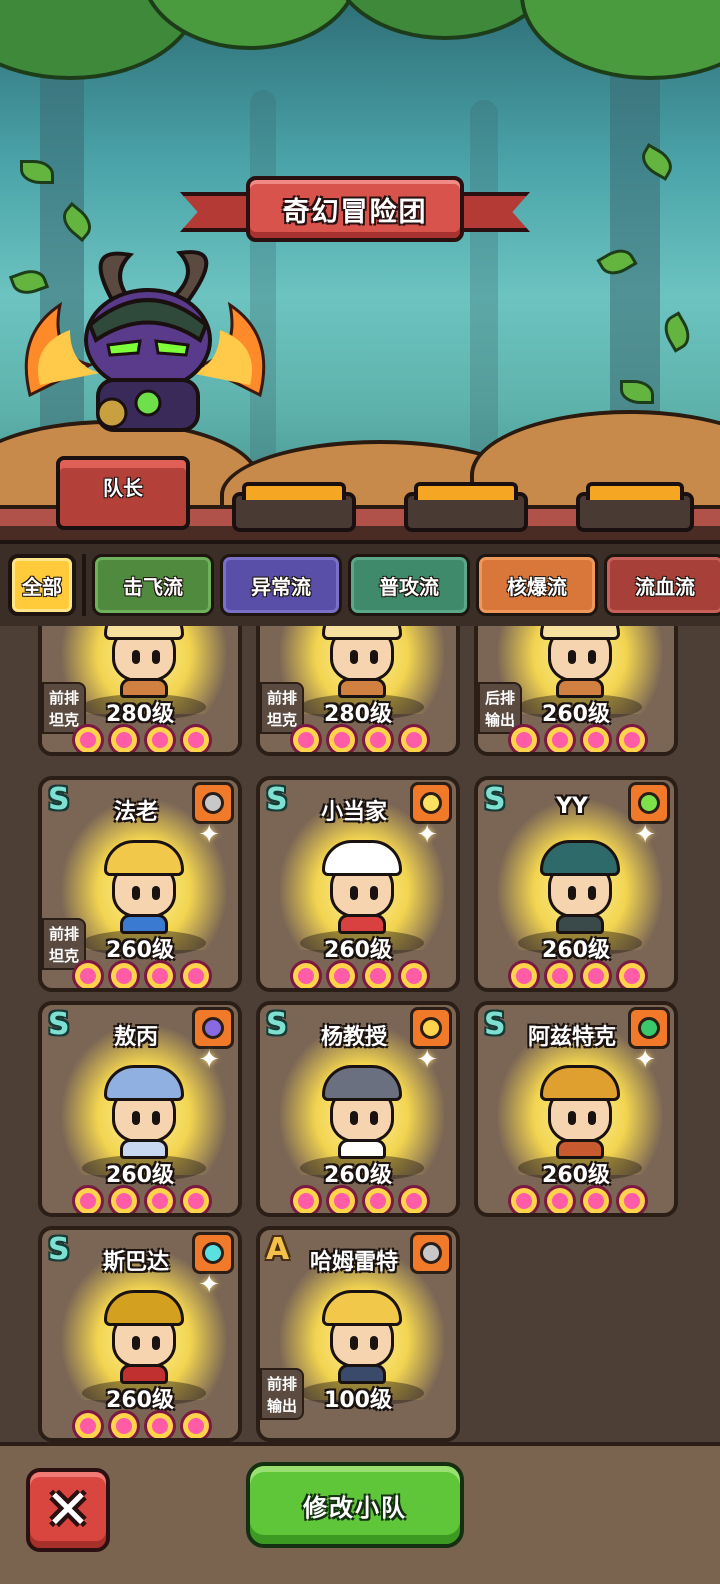 This screenshot has height=1584, width=720. I want to click on leader-slot: 队长, so click(123, 493).